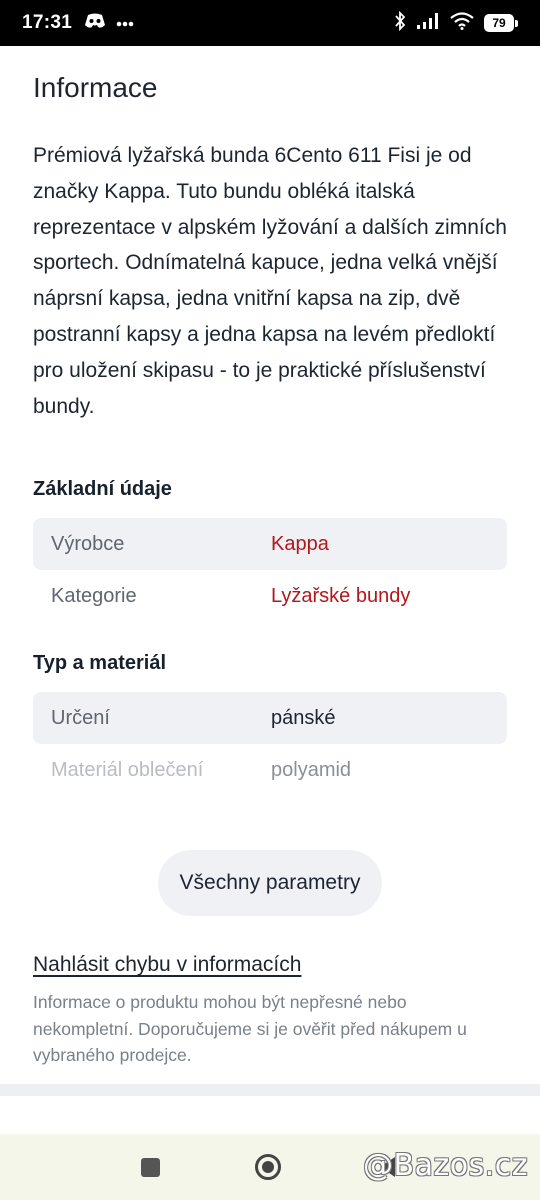 This screenshot has height=1200, width=540. What do you see at coordinates (340, 596) in the screenshot?
I see `category-link: Lyžařské bundy` at bounding box center [340, 596].